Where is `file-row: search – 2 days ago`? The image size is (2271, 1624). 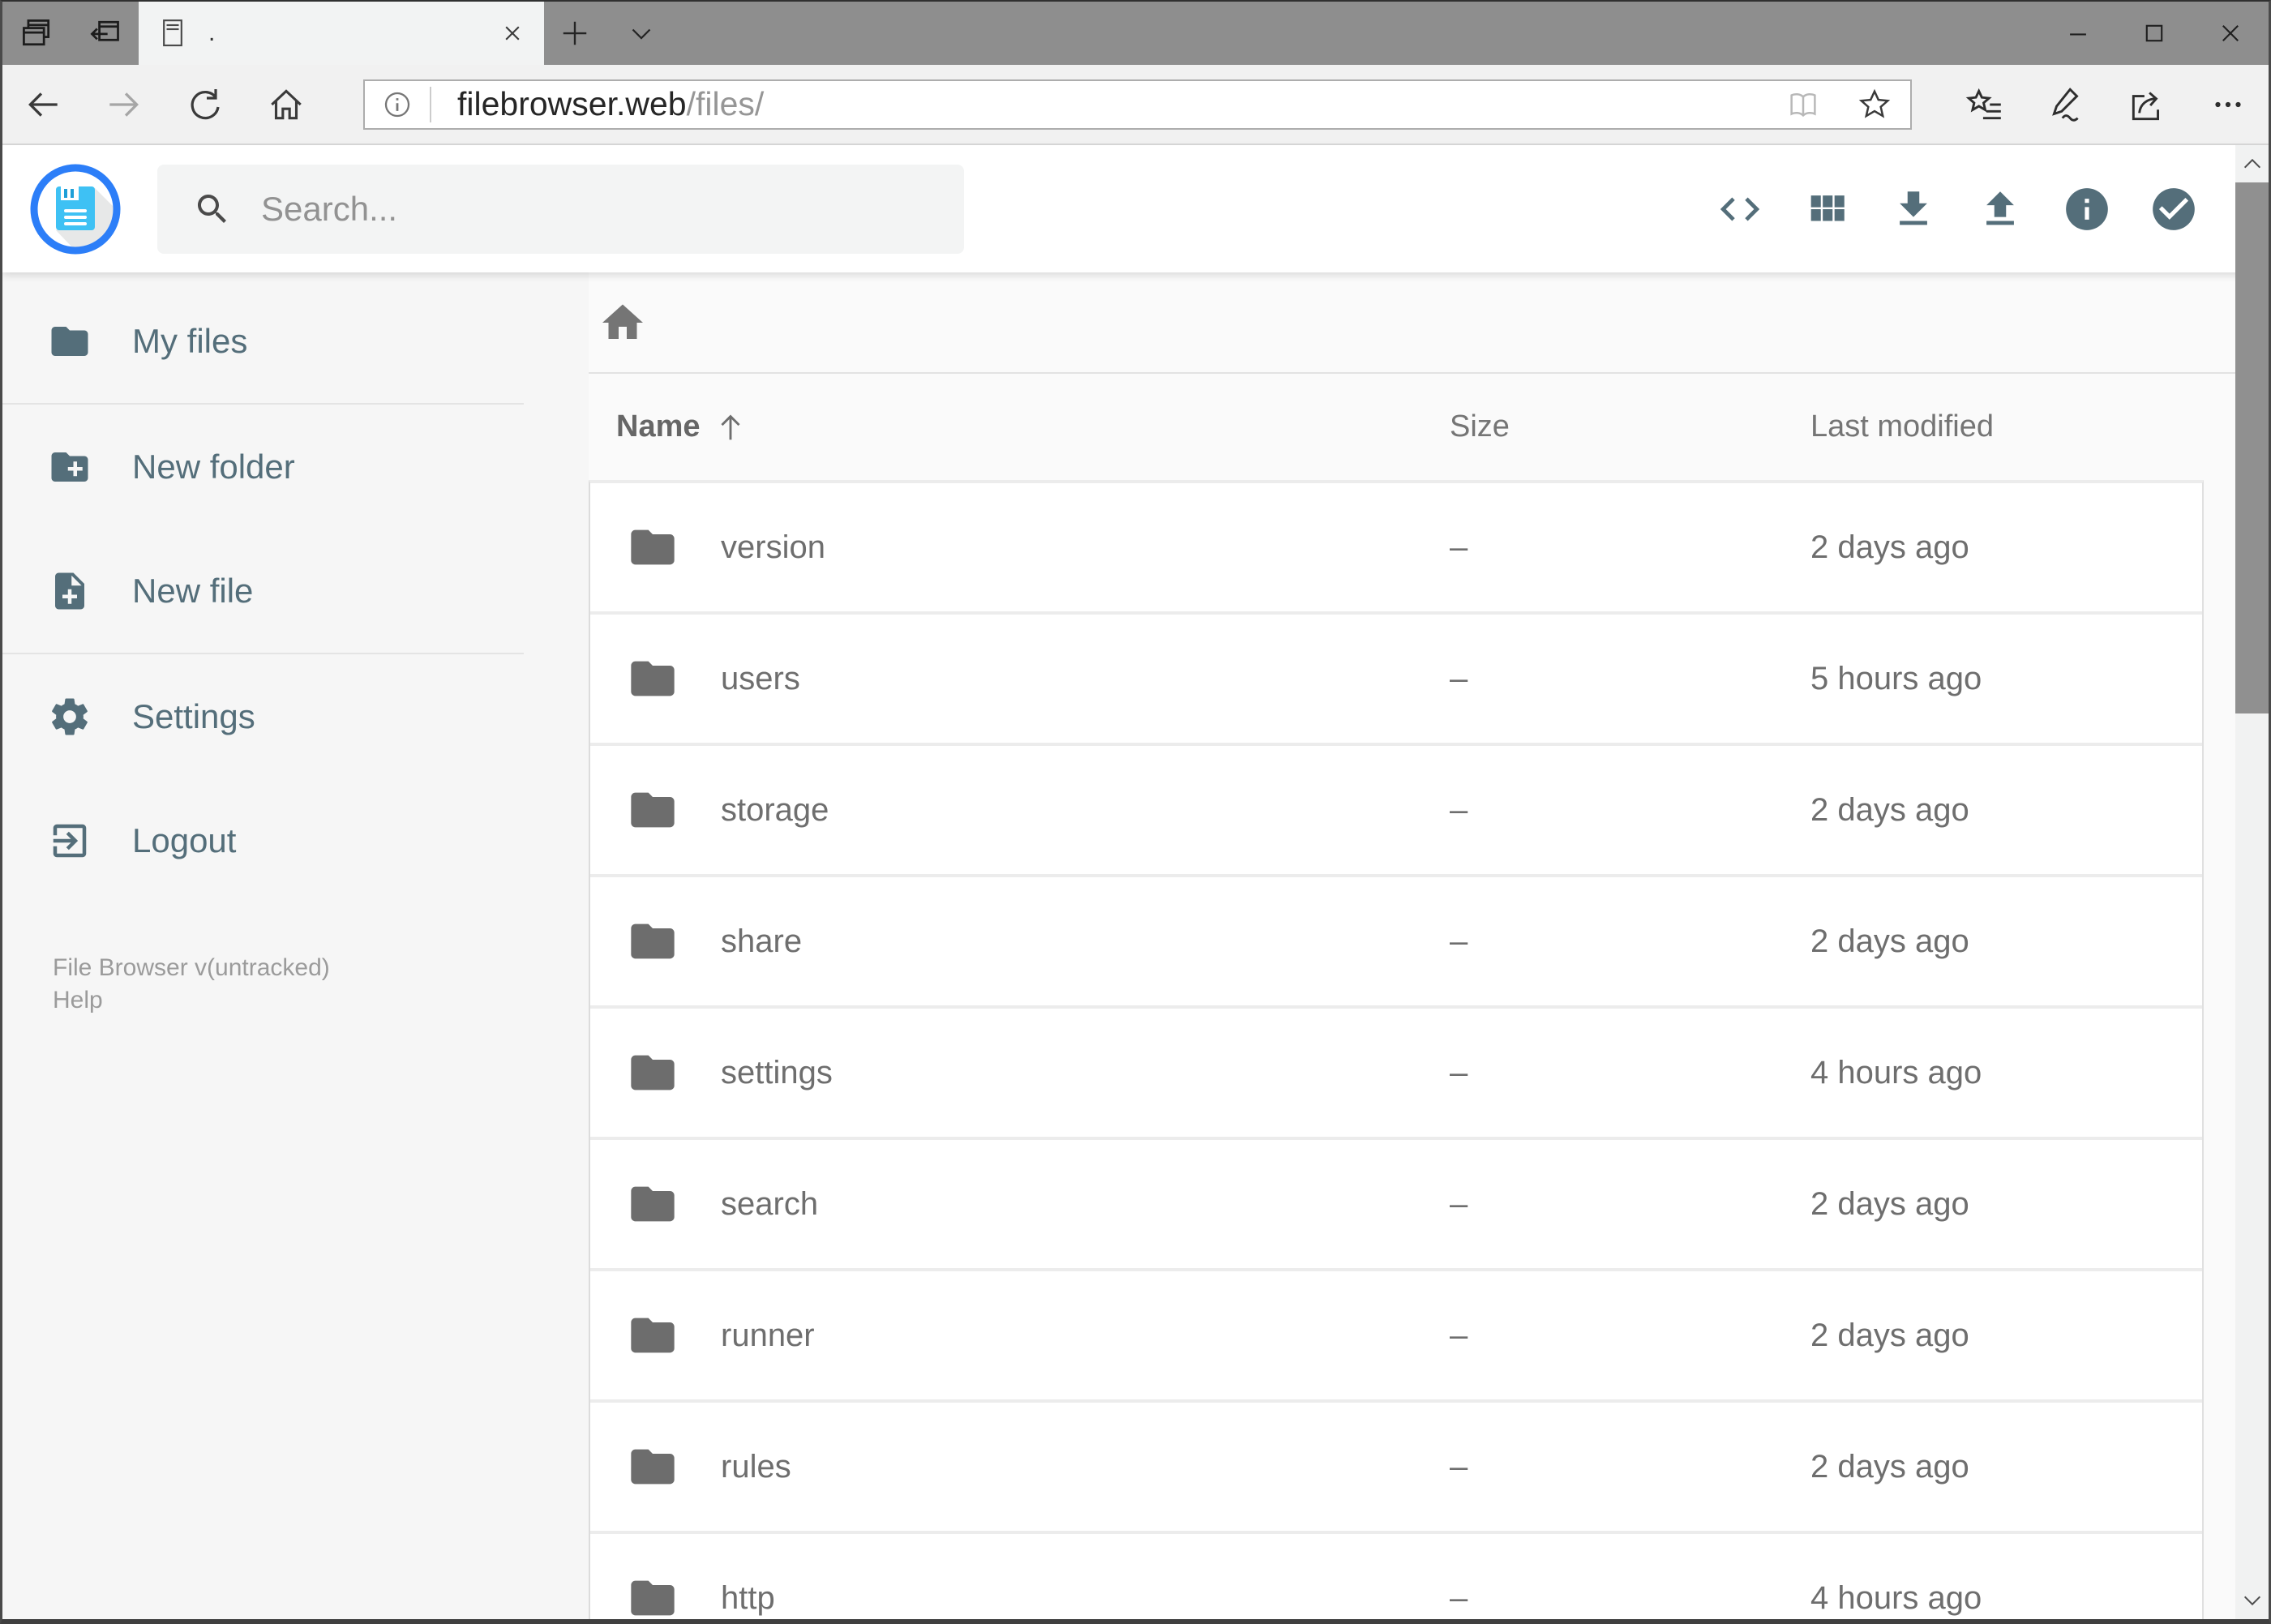 file-row: search – 2 days ago is located at coordinates (1396, 1205).